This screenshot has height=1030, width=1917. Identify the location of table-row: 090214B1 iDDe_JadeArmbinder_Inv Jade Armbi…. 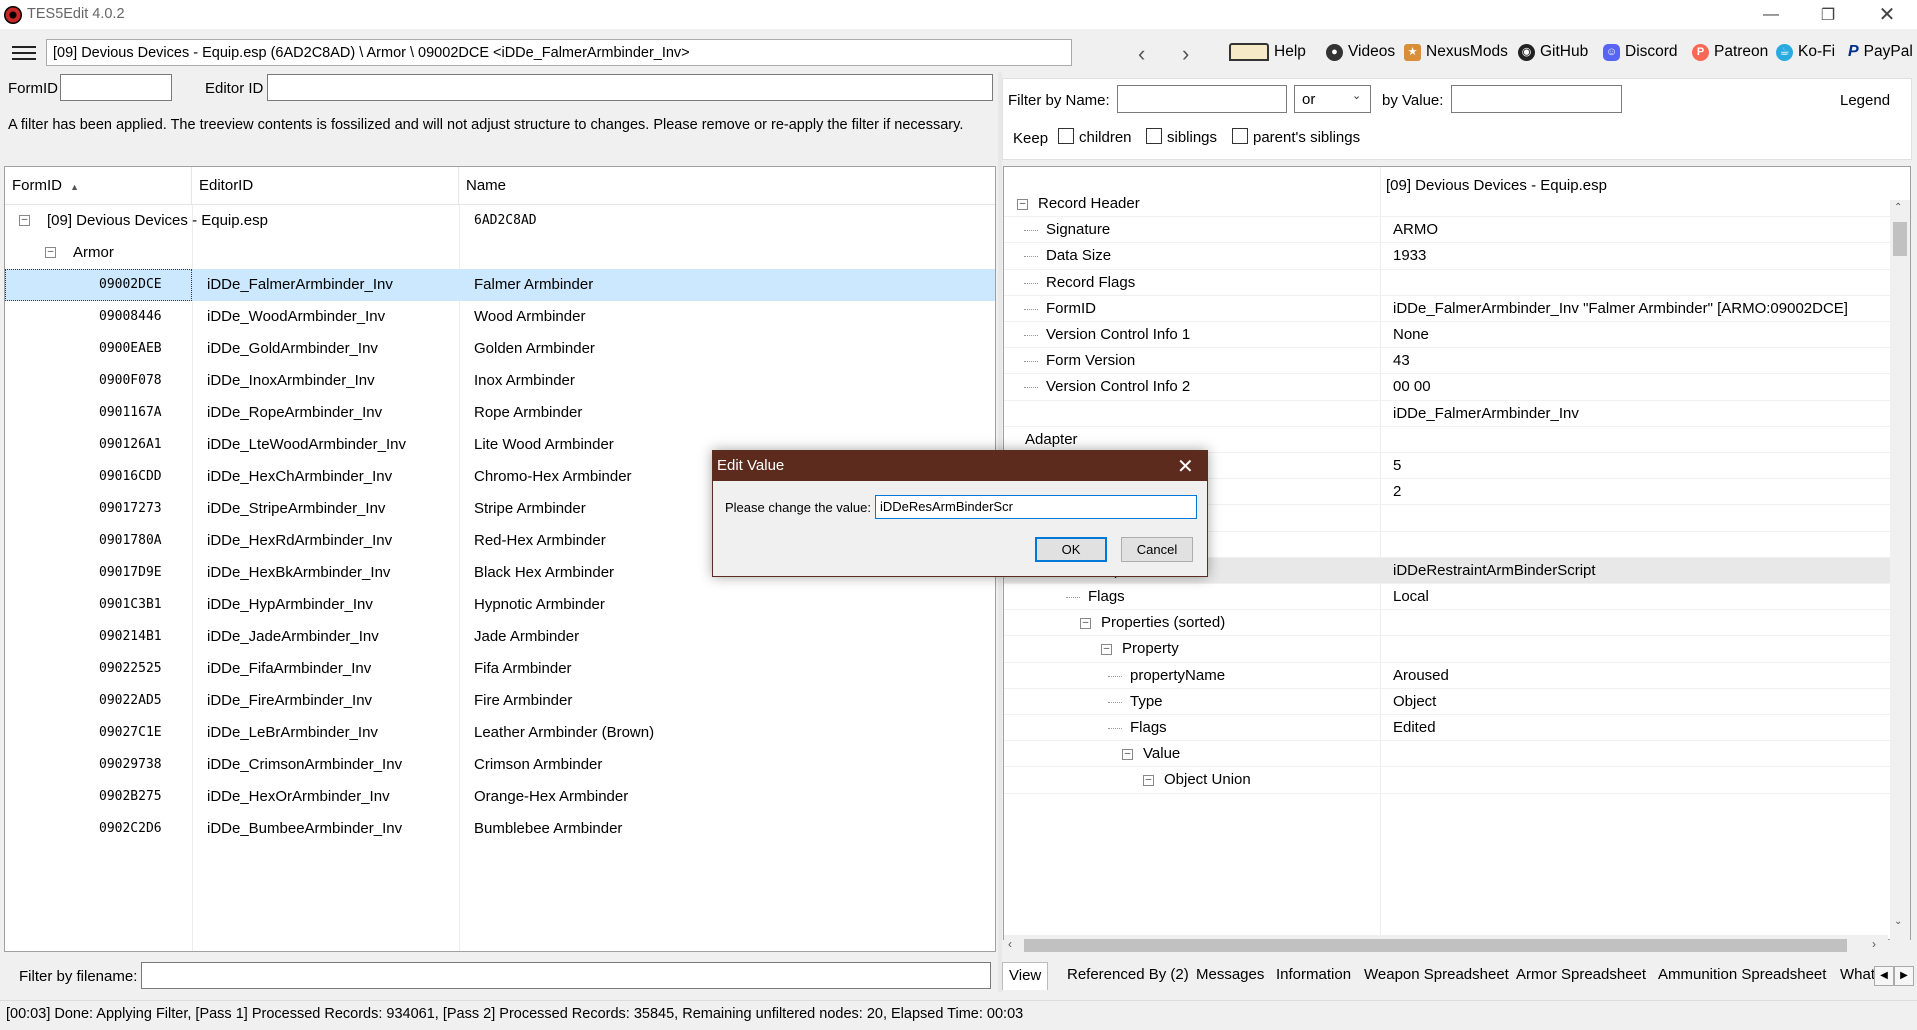
(500, 637).